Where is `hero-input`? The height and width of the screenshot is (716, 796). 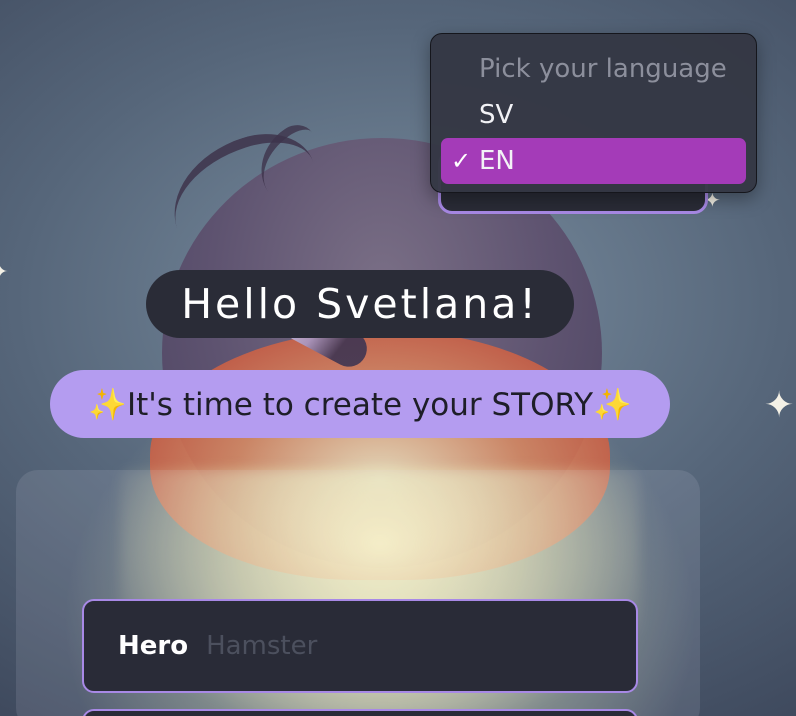 hero-input is located at coordinates (396, 646).